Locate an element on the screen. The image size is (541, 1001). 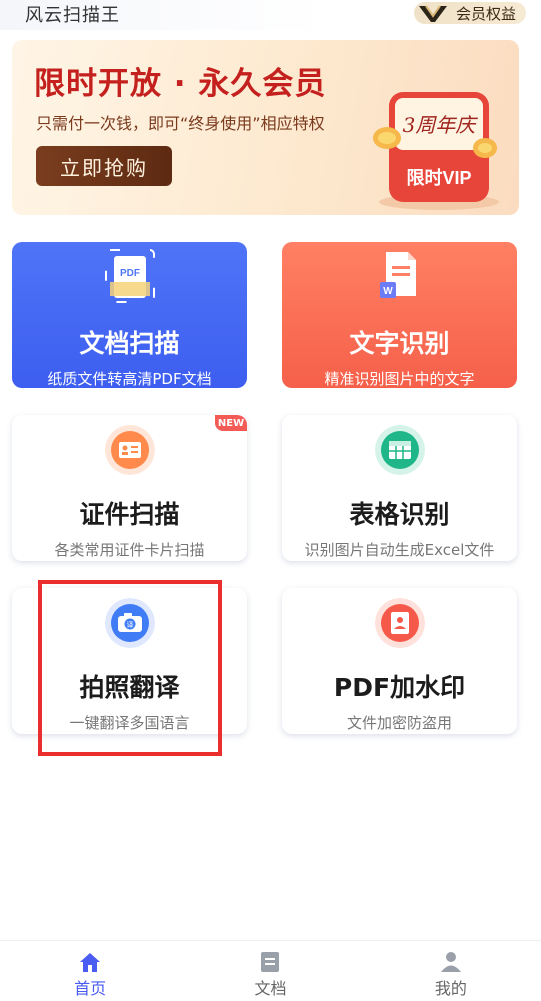
tile-pdf-watermark: PDF加水印 文件加密防盗用 is located at coordinates (399, 661).